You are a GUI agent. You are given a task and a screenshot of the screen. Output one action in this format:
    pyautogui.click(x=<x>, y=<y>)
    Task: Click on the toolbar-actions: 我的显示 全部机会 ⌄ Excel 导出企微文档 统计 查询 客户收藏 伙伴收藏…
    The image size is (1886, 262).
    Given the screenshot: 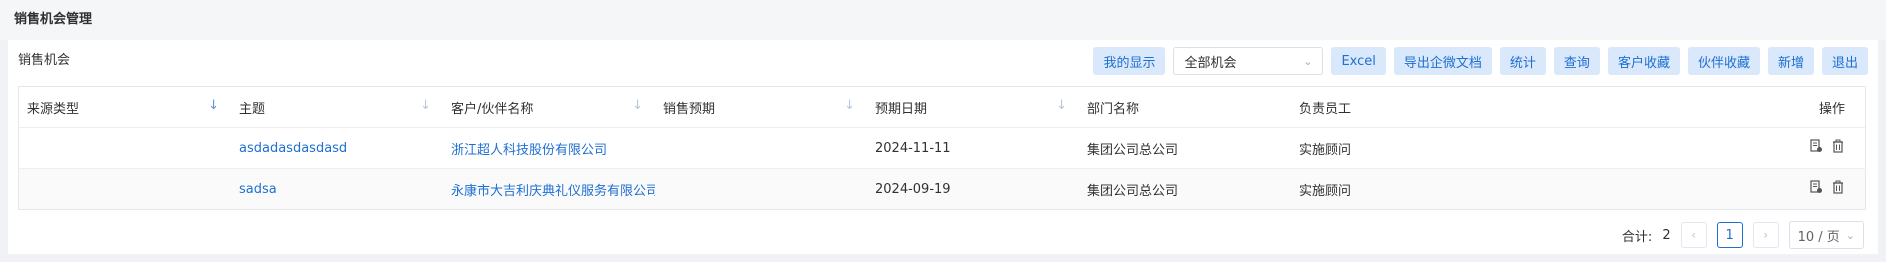 What is the action you would take?
    pyautogui.click(x=1480, y=61)
    